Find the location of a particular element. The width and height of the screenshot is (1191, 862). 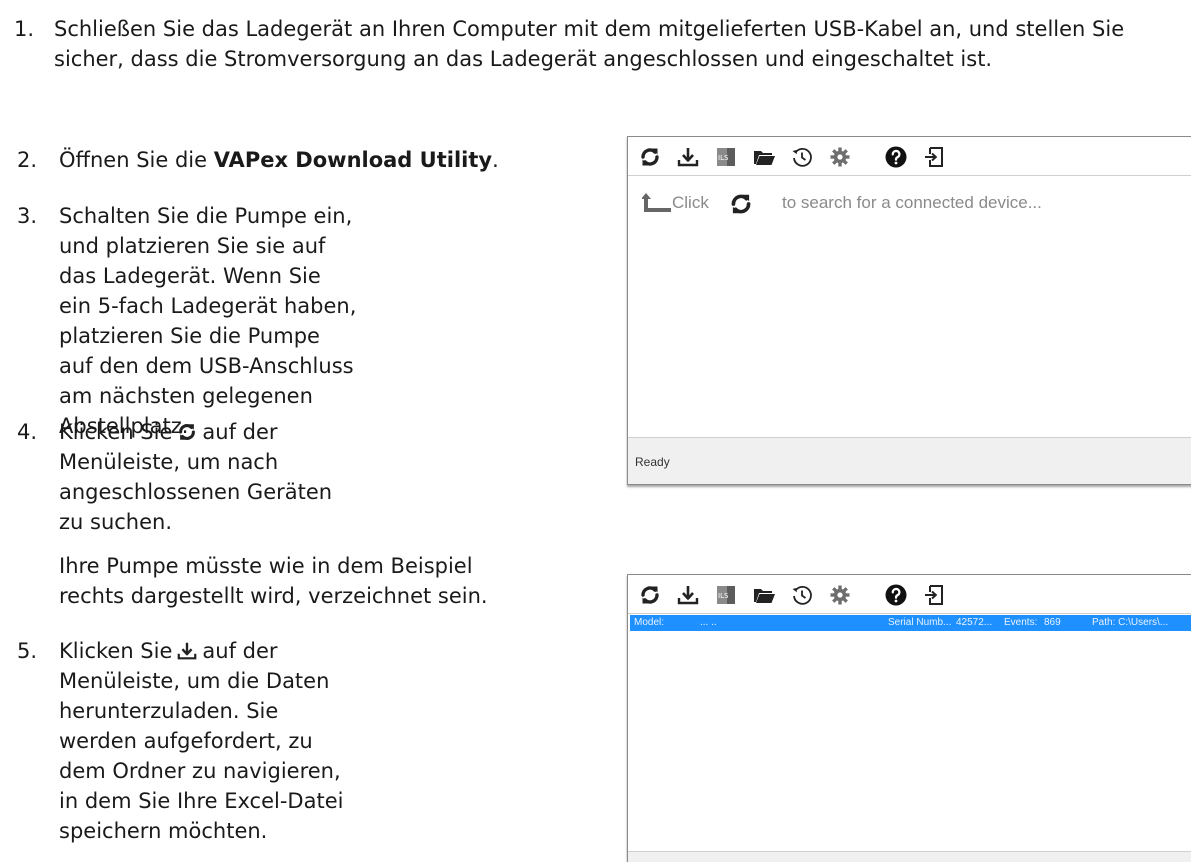

step-number: 5. is located at coordinates (27, 651).